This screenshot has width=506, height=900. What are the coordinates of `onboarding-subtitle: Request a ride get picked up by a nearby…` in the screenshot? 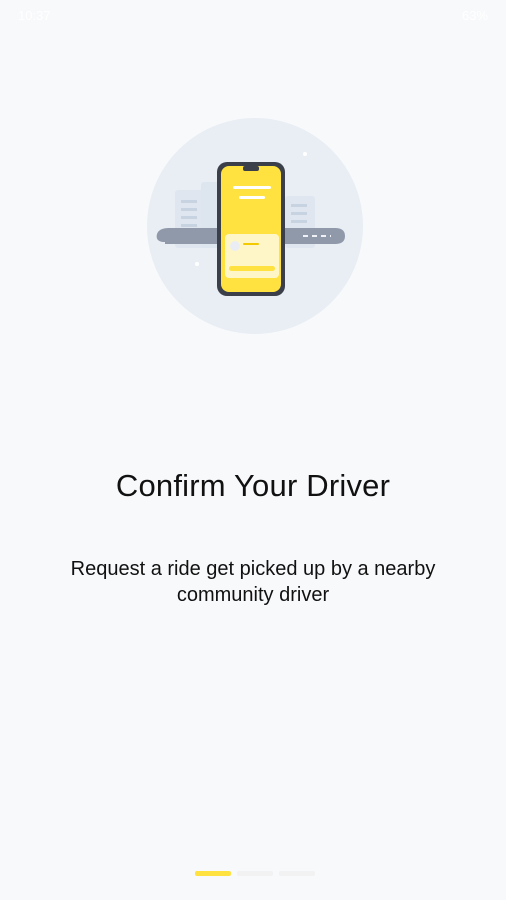 It's located at (253, 582).